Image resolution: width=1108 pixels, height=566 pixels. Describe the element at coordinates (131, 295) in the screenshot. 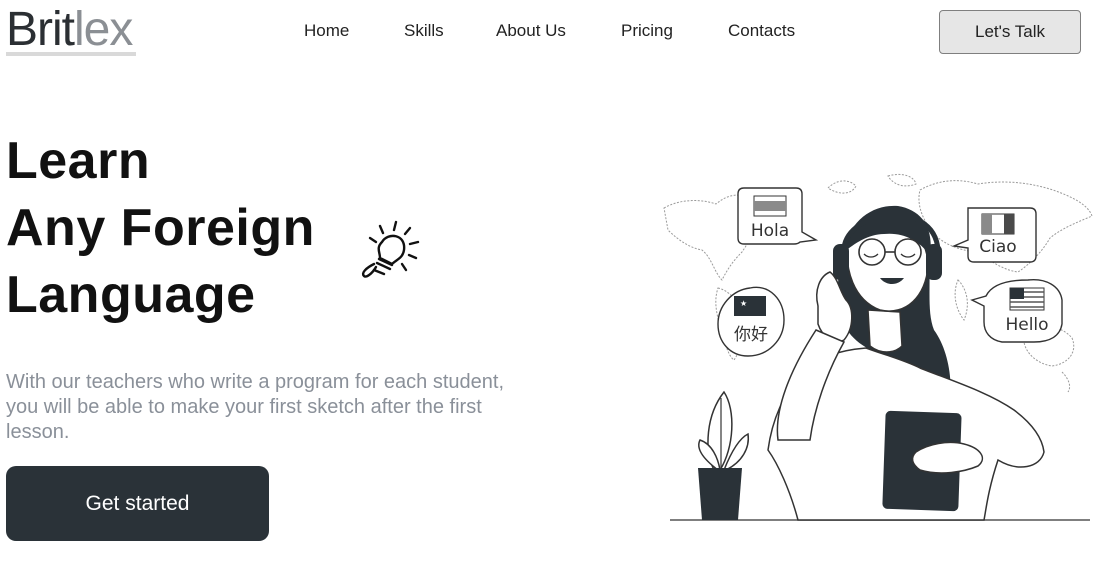

I see `headline-line-3: Language` at that location.